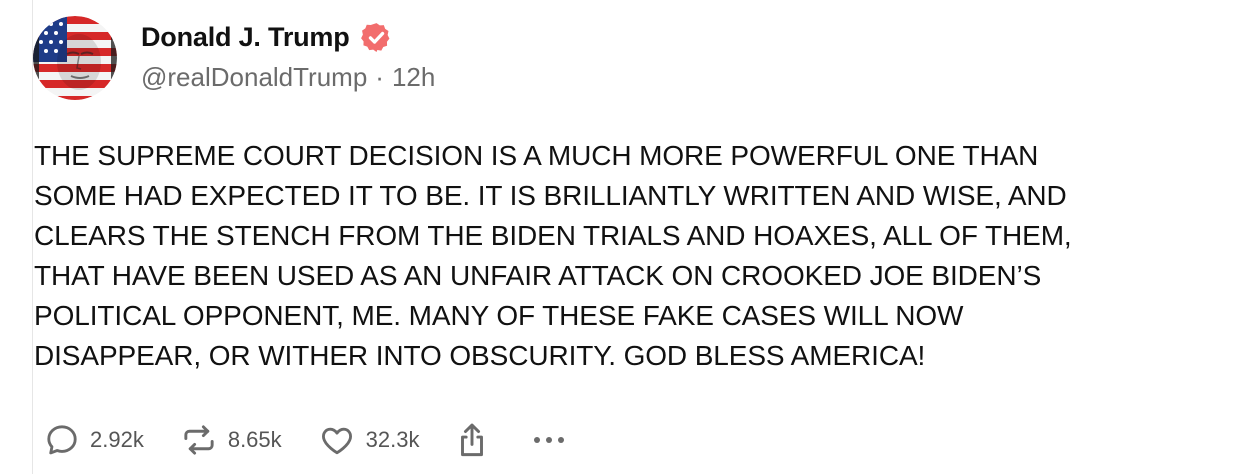  I want to click on repost-icon, so click(199, 440).